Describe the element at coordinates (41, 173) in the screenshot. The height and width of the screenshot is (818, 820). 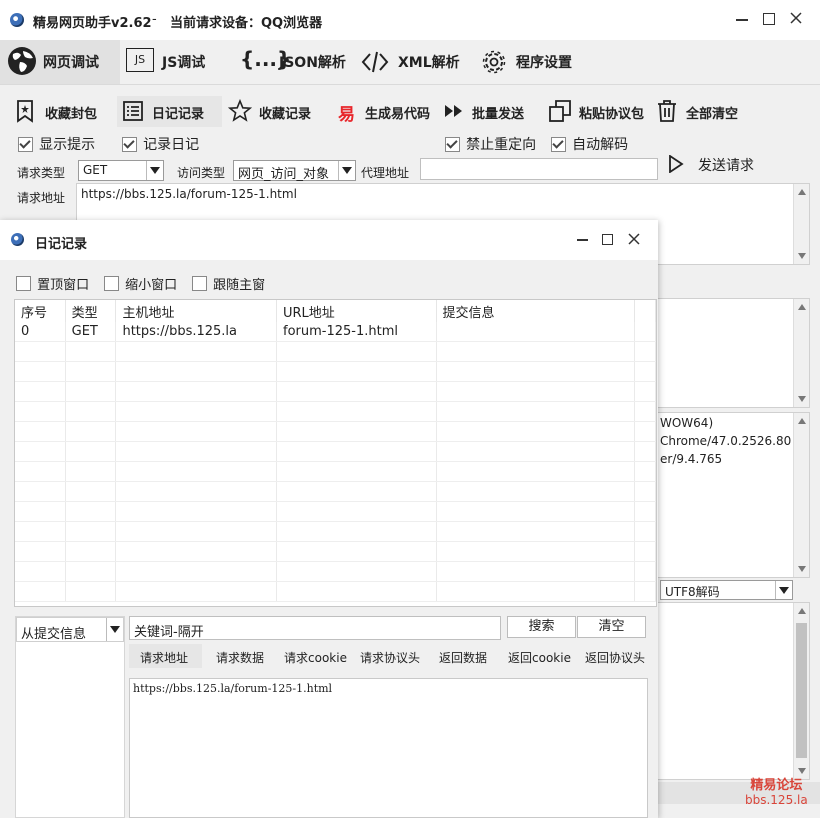
I see `request-type-label: 请求类型` at that location.